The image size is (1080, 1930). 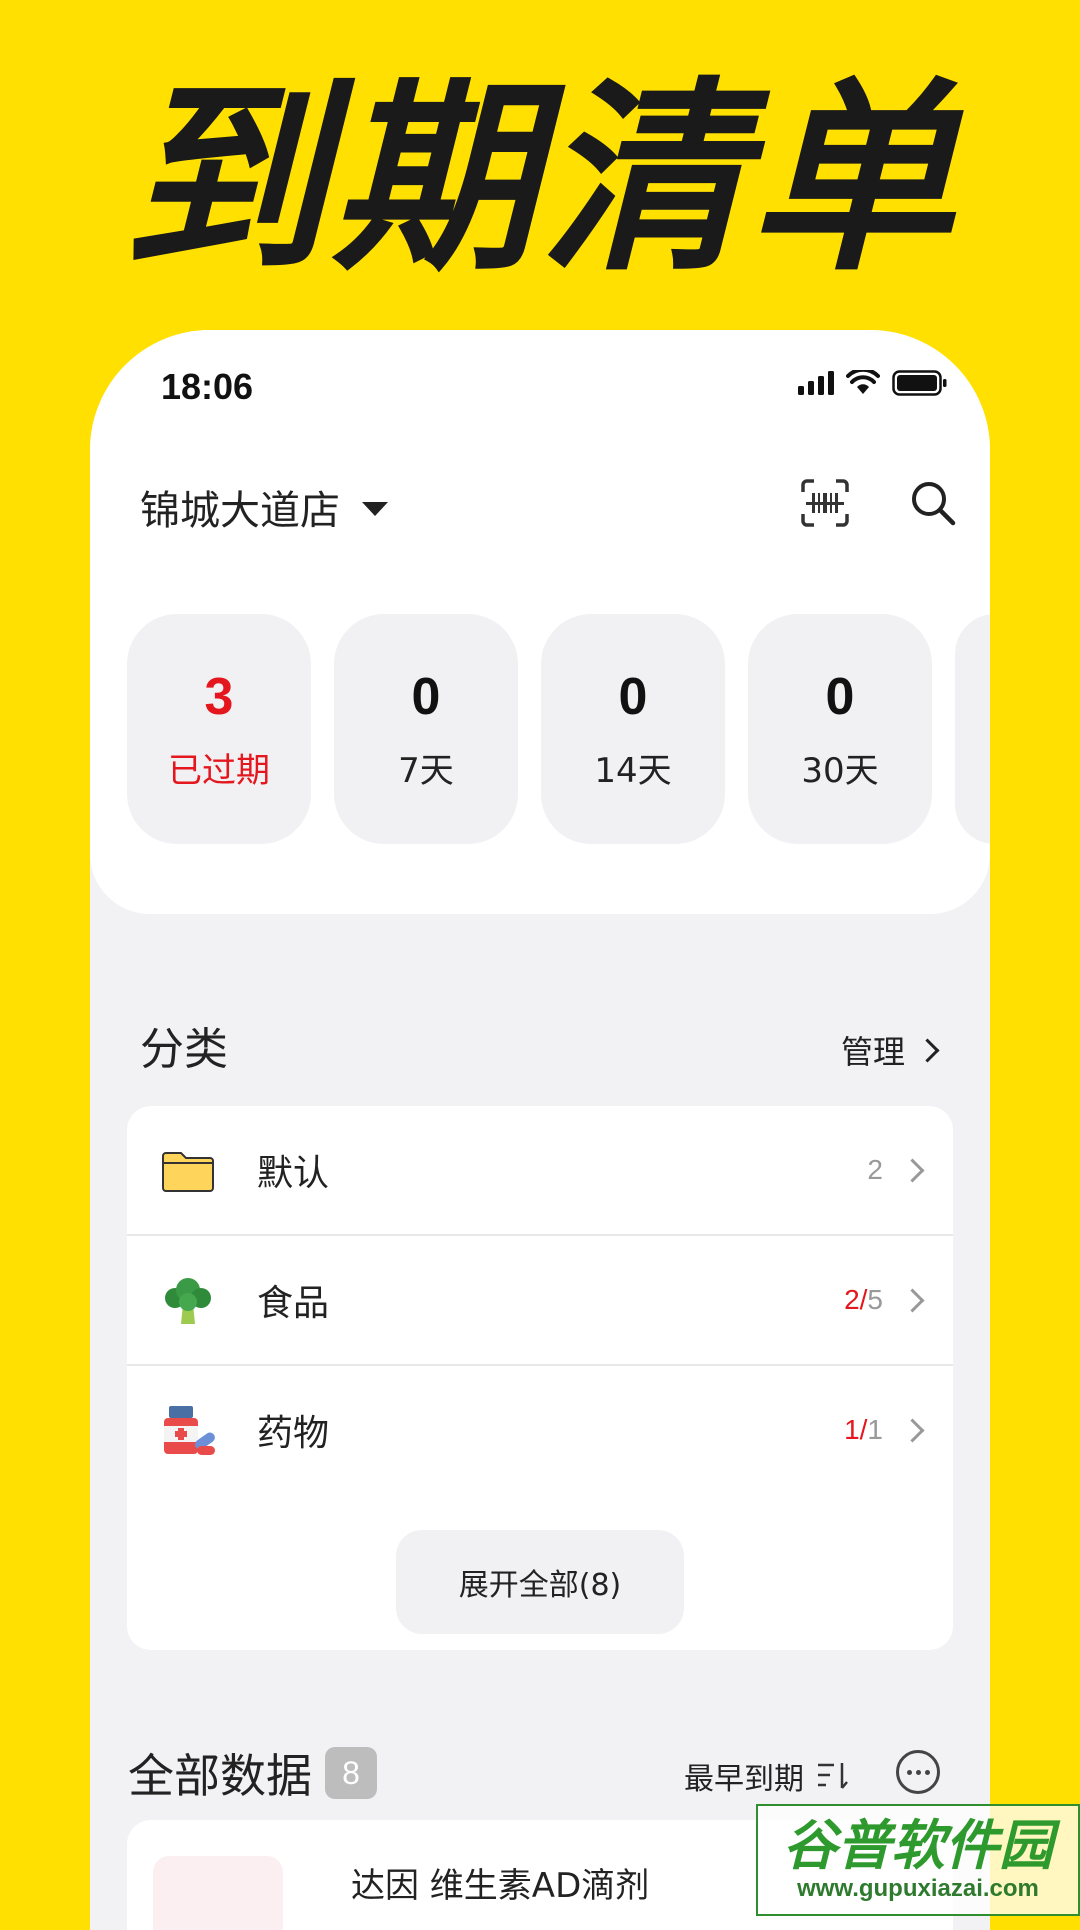 What do you see at coordinates (293, 1433) in the screenshot?
I see `category-name: 药物` at bounding box center [293, 1433].